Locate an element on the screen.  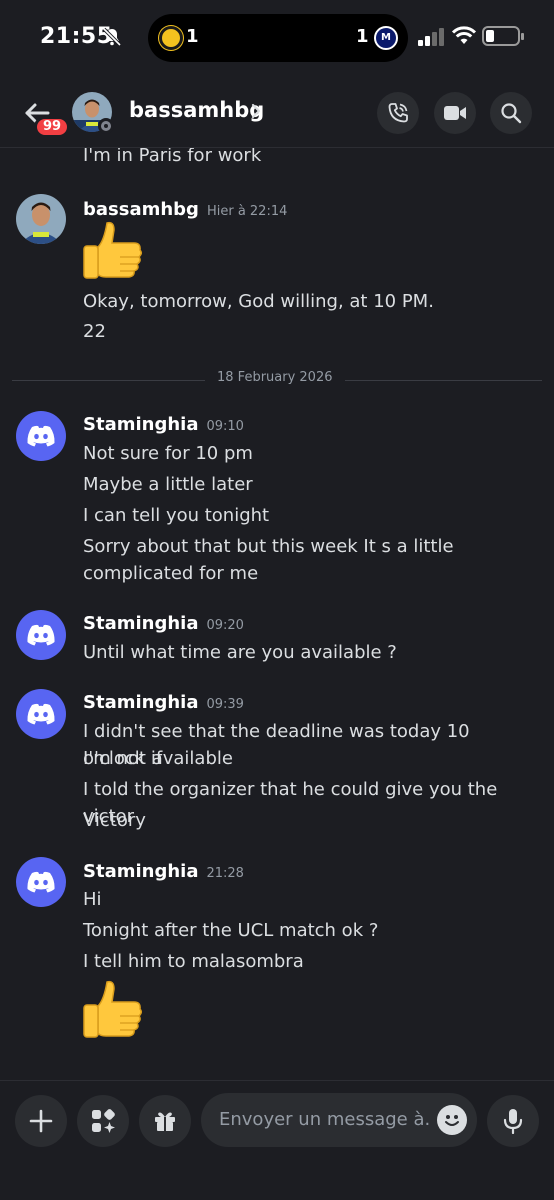
message-timestamp: Hier à 22:14 is located at coordinates (247, 211).